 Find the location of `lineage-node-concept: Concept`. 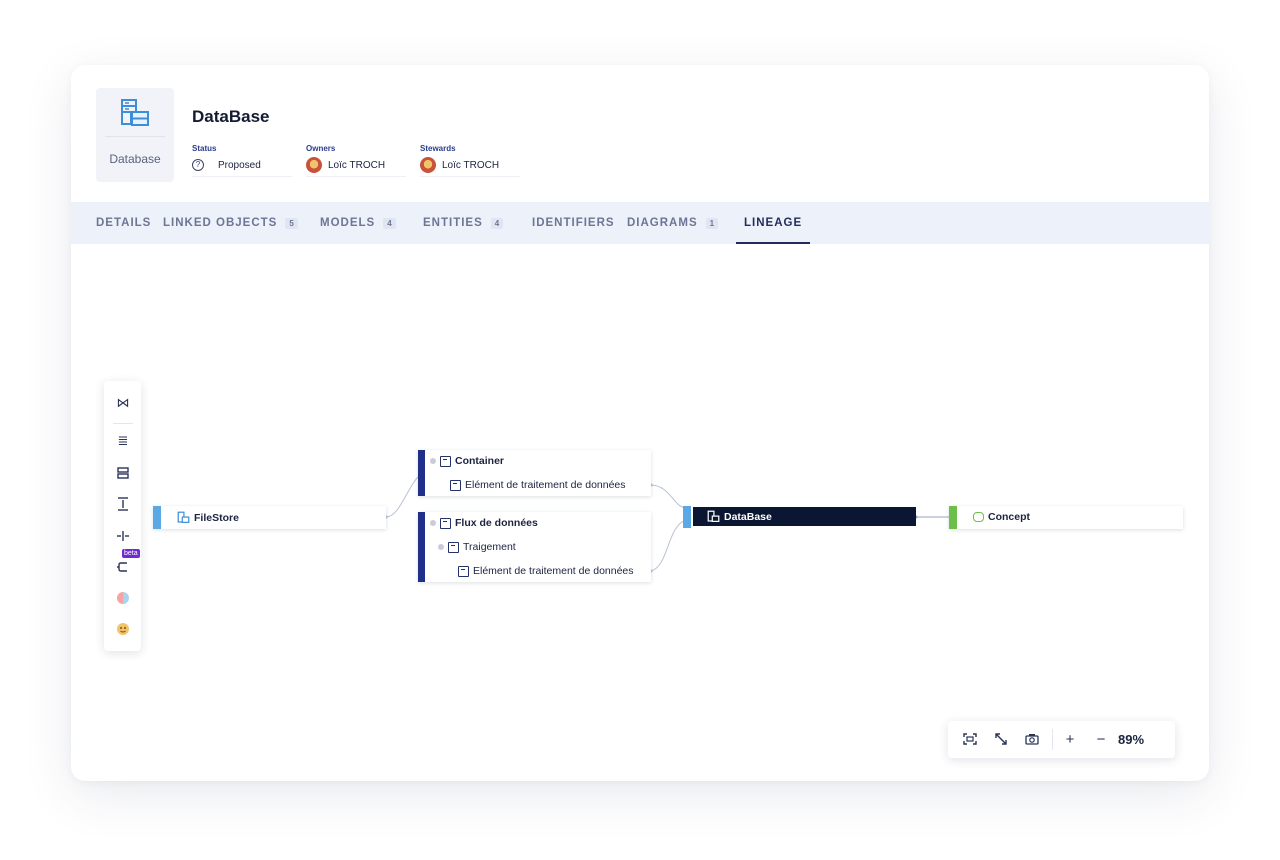

lineage-node-concept: Concept is located at coordinates (1066, 517).